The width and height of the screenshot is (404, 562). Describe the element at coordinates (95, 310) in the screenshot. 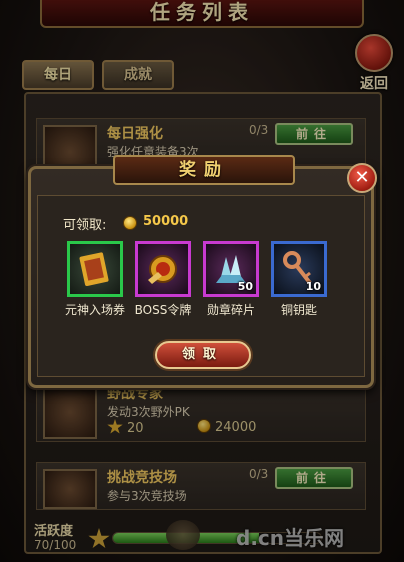

I see `item-name: 元神入场券` at that location.